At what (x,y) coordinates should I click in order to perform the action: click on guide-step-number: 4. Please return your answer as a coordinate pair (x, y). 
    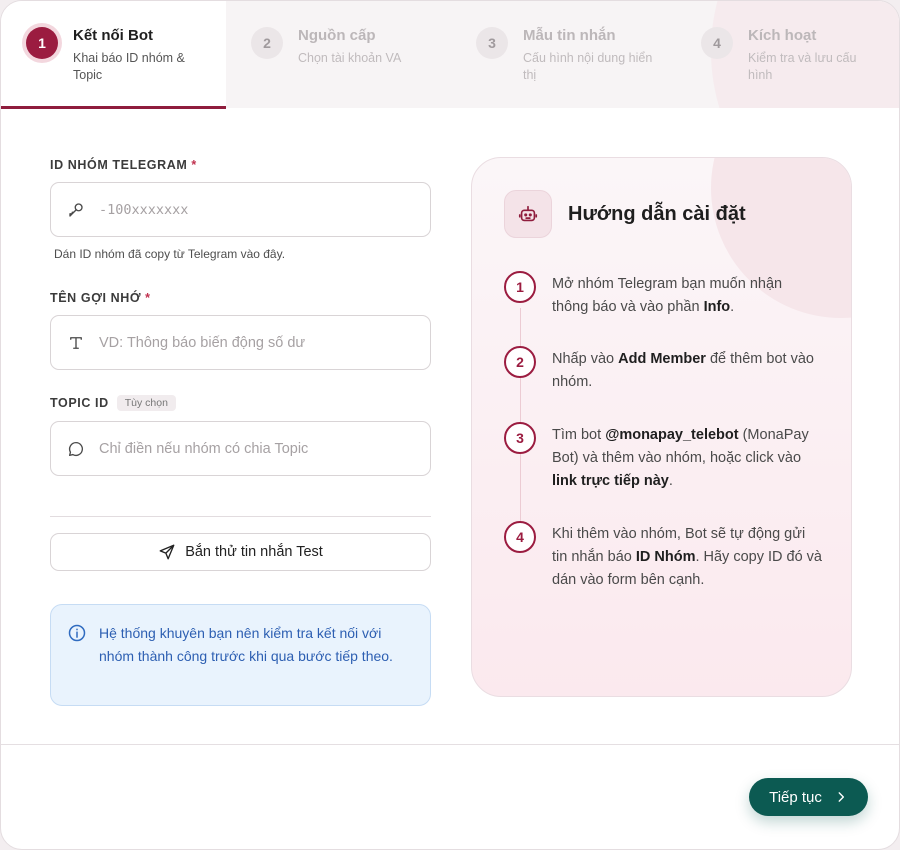
    Looking at the image, I should click on (520, 537).